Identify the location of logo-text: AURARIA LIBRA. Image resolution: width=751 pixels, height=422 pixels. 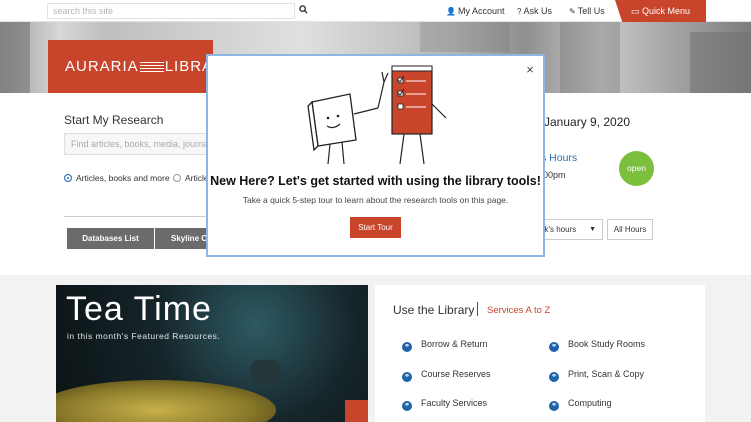
(139, 66).